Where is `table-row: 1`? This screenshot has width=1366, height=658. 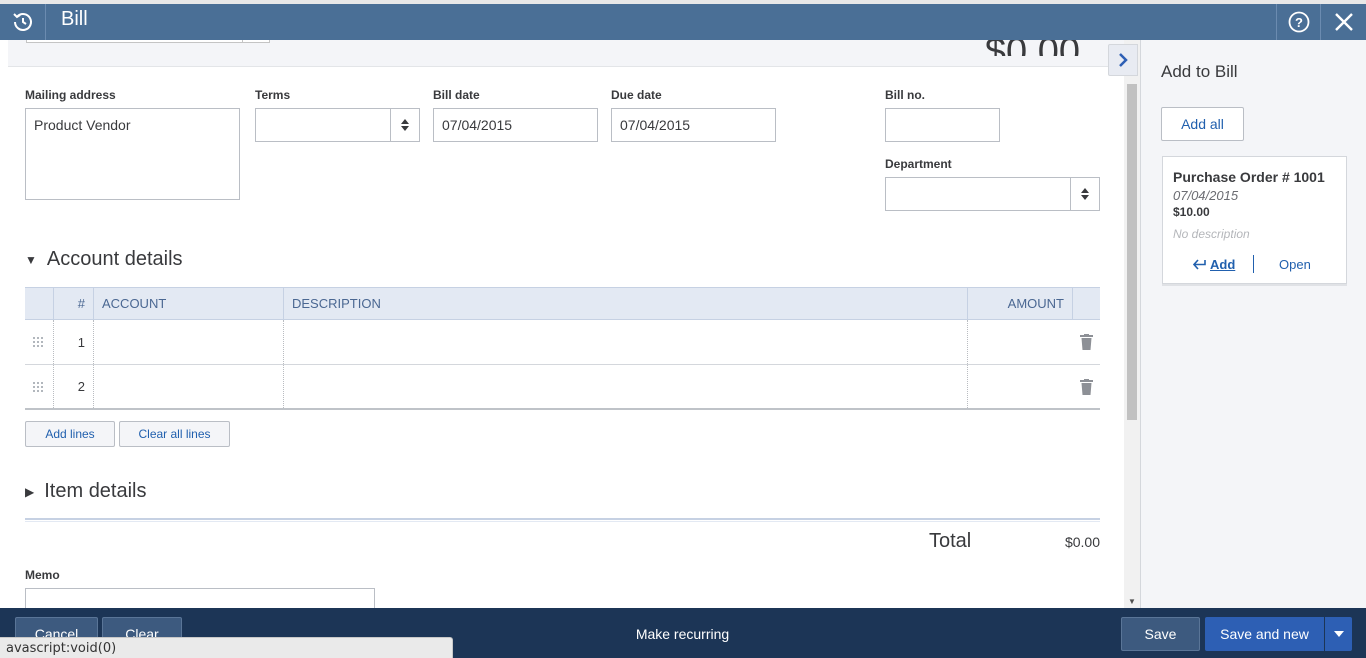 table-row: 1 is located at coordinates (562, 342).